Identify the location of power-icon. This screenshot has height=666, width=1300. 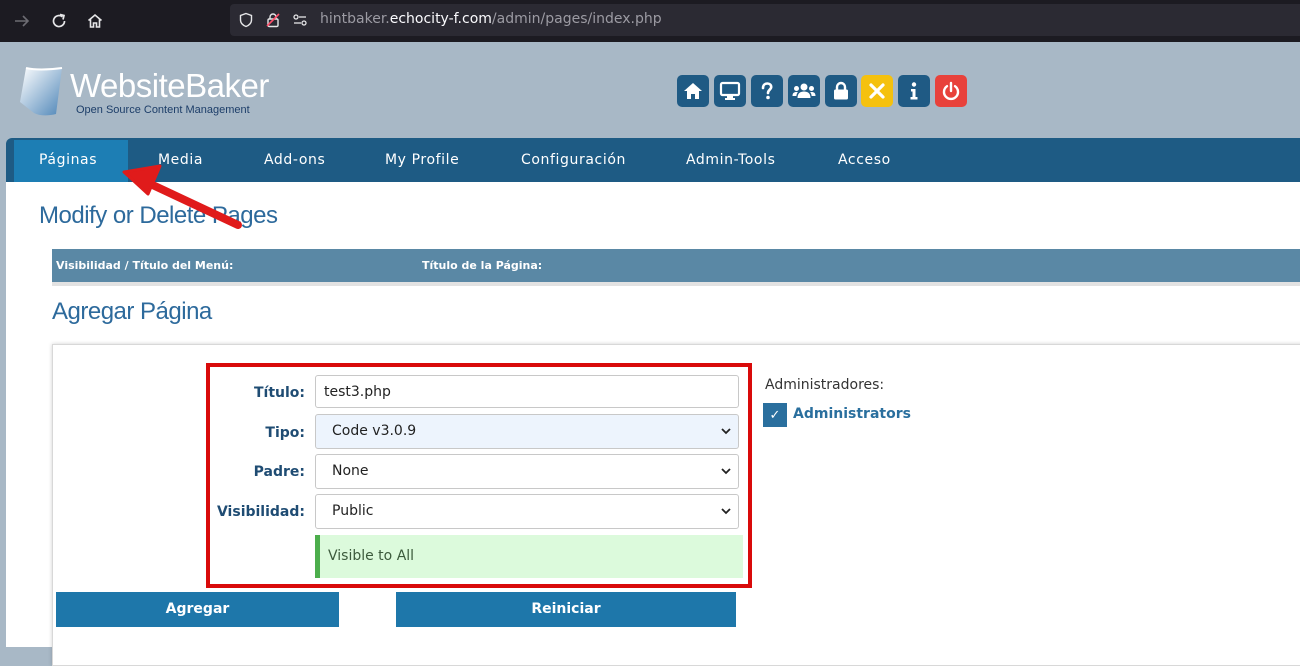
(951, 91).